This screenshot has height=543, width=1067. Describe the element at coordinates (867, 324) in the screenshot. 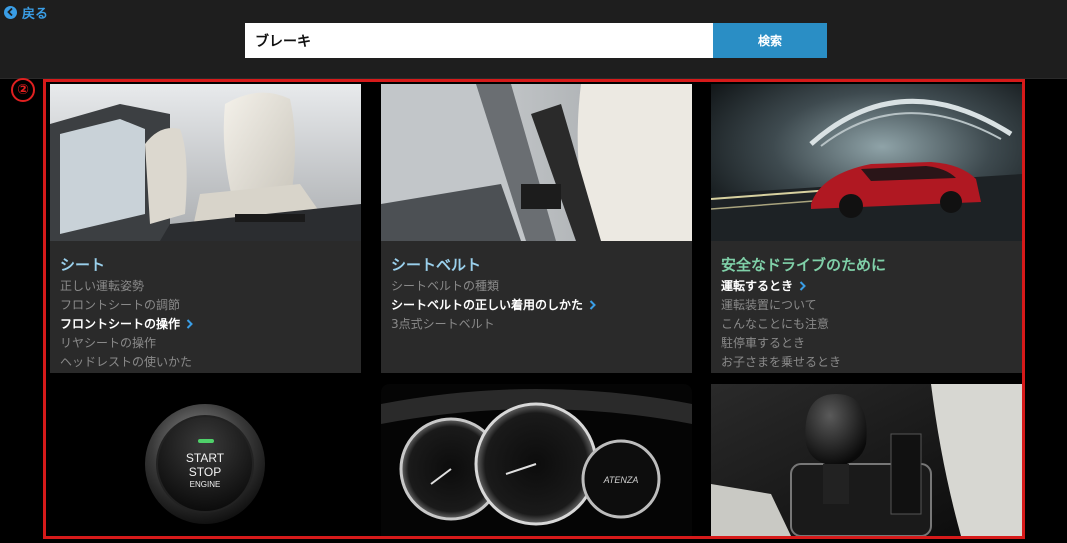

I see `card-link: こんなことにも注意` at that location.